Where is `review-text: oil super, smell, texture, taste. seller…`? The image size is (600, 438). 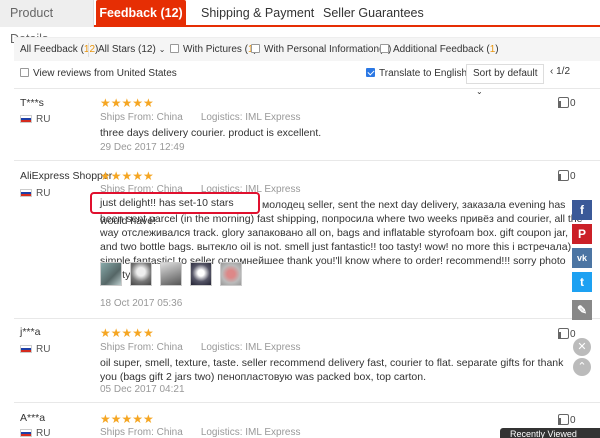 review-text: oil super, smell, texture, taste. seller… is located at coordinates (332, 370).